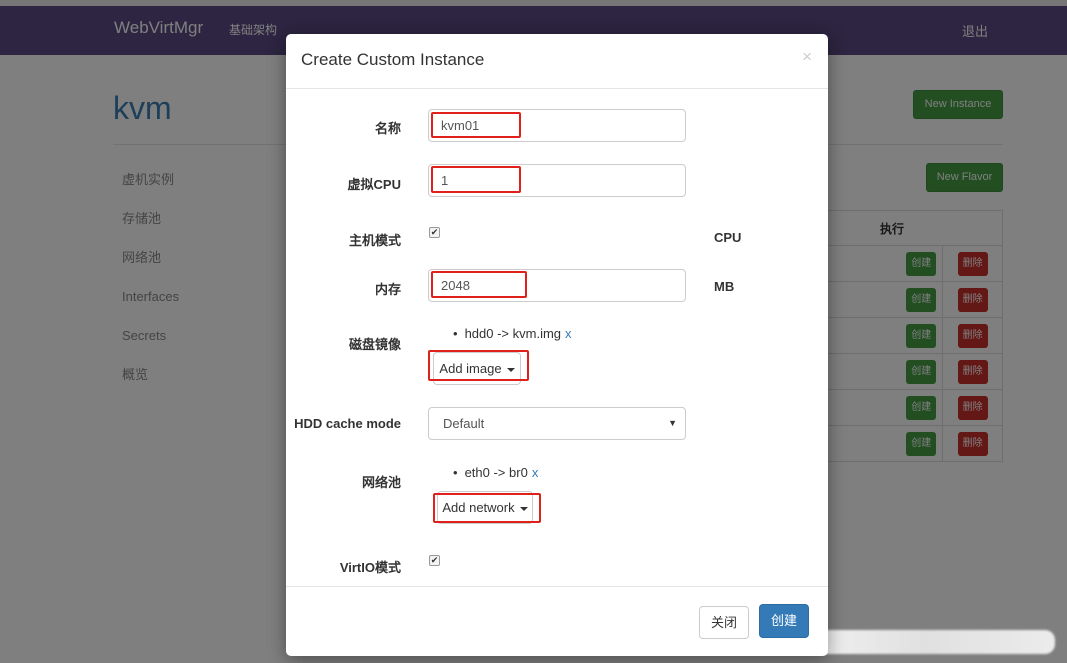 The image size is (1067, 663). Describe the element at coordinates (728, 237) in the screenshot. I see `cpu-unit-label: CPU` at that location.